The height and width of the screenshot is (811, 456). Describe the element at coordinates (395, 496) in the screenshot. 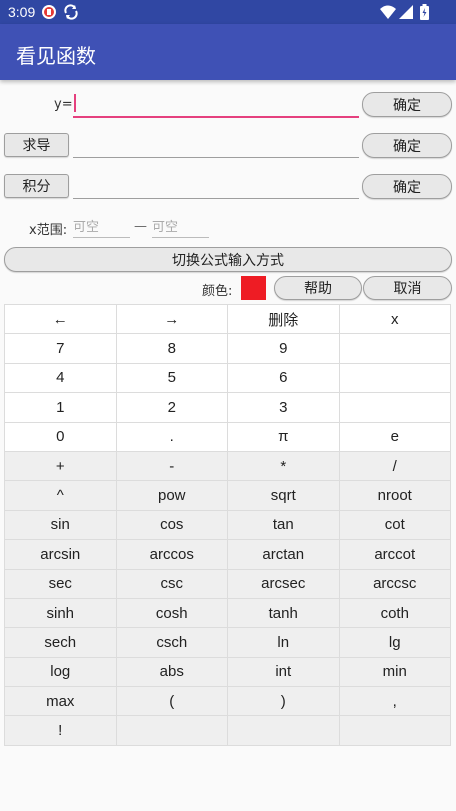

I see `key-nroot: nroot` at that location.